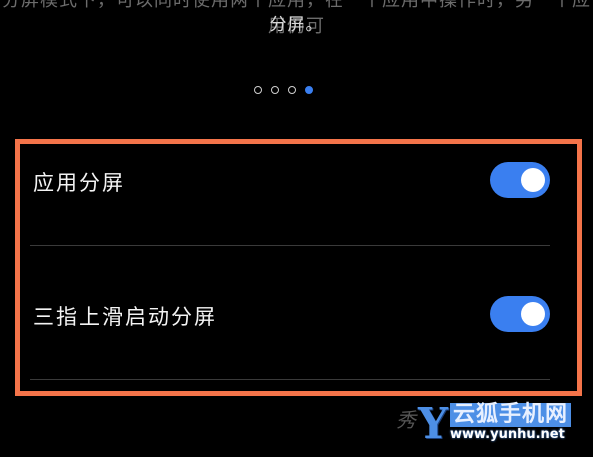  Describe the element at coordinates (520, 314) in the screenshot. I see `three-finger-swipe-toggle` at that location.